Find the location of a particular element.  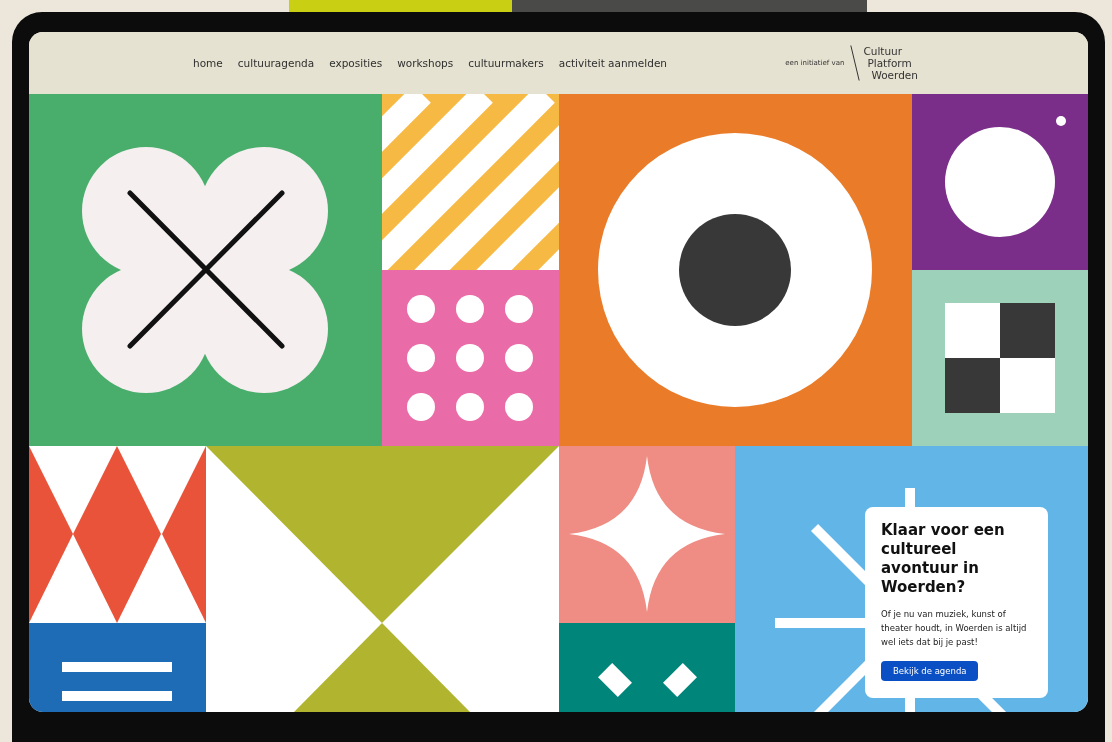

nav-link: cultuurmakers is located at coordinates (506, 63).